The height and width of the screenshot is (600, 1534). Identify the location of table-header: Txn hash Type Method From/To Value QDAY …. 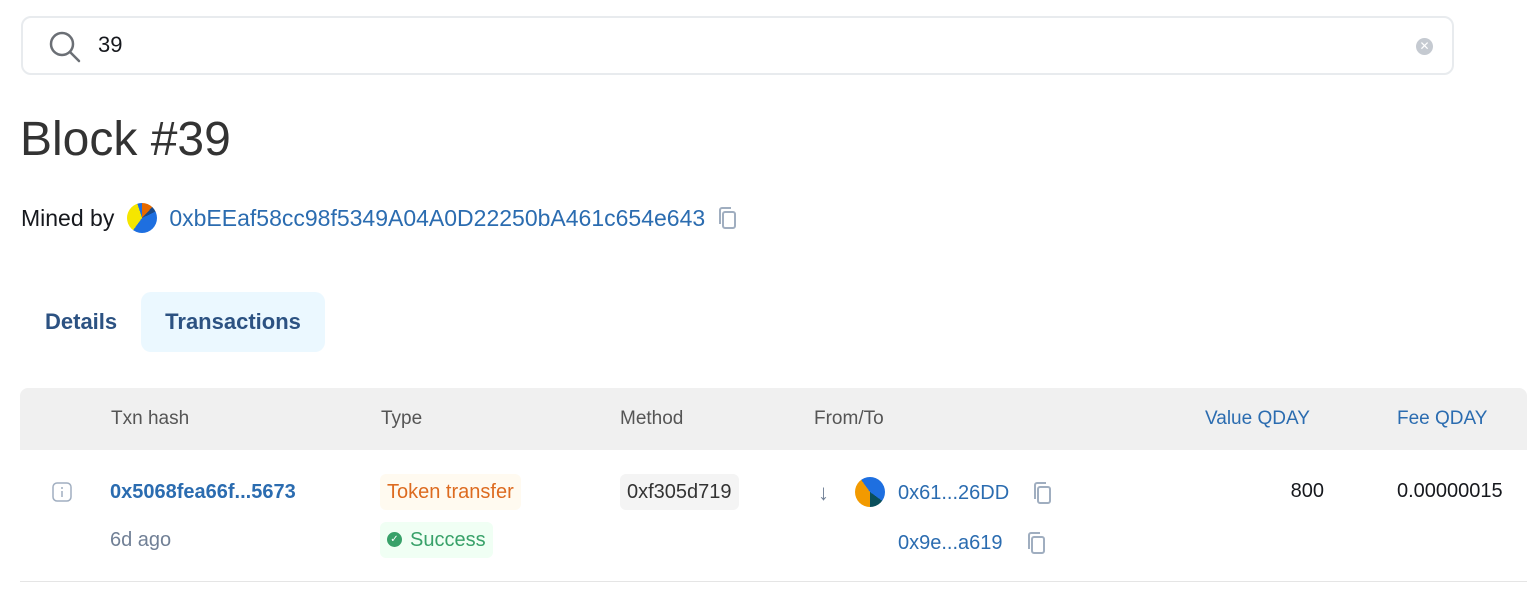
(773, 419).